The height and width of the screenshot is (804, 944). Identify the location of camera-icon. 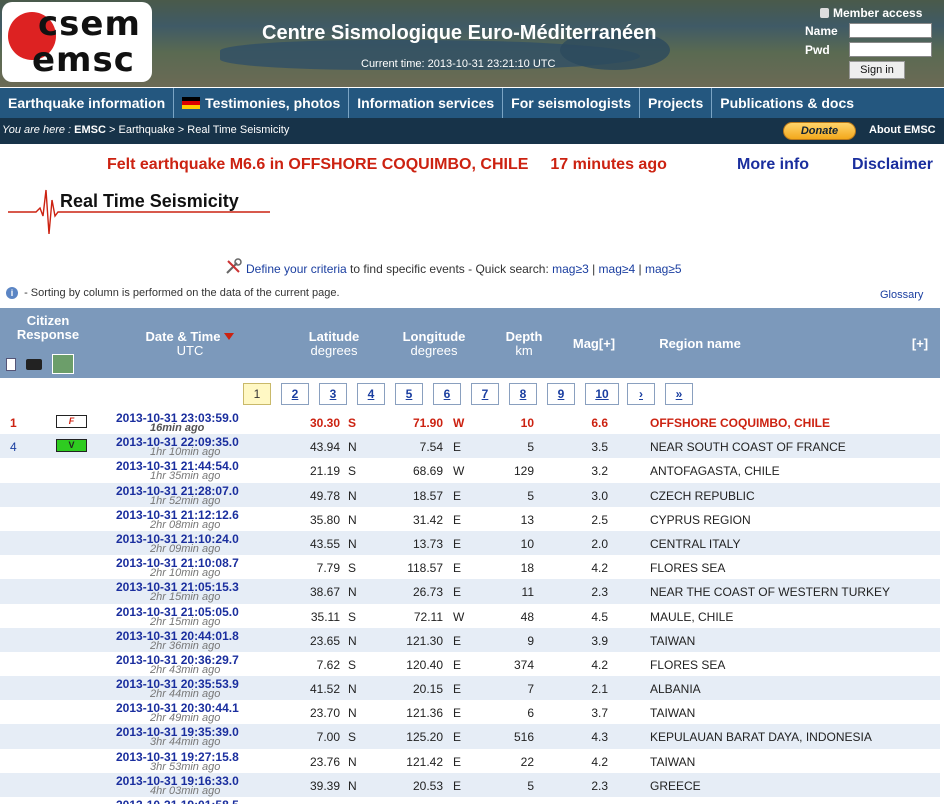
(34, 364).